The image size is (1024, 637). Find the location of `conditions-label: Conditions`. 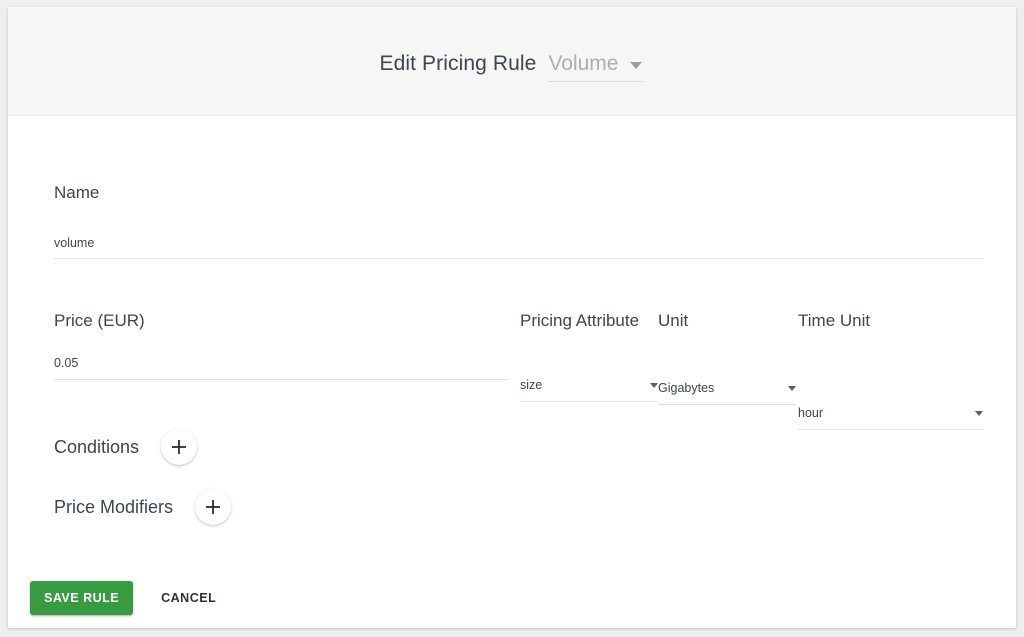

conditions-label: Conditions is located at coordinates (97, 447).